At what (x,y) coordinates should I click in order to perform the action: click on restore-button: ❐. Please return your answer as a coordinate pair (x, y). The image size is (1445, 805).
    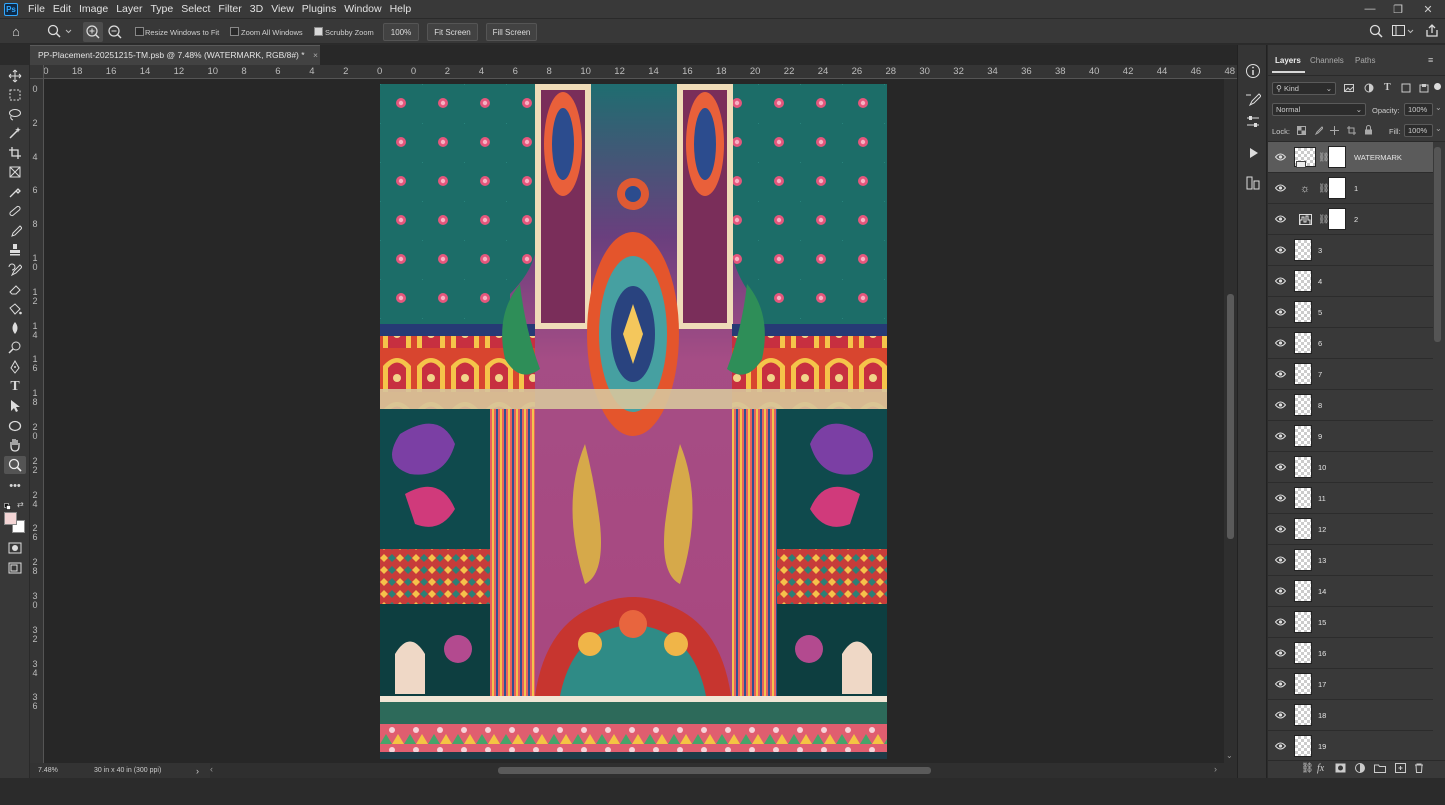
    Looking at the image, I should click on (1398, 9).